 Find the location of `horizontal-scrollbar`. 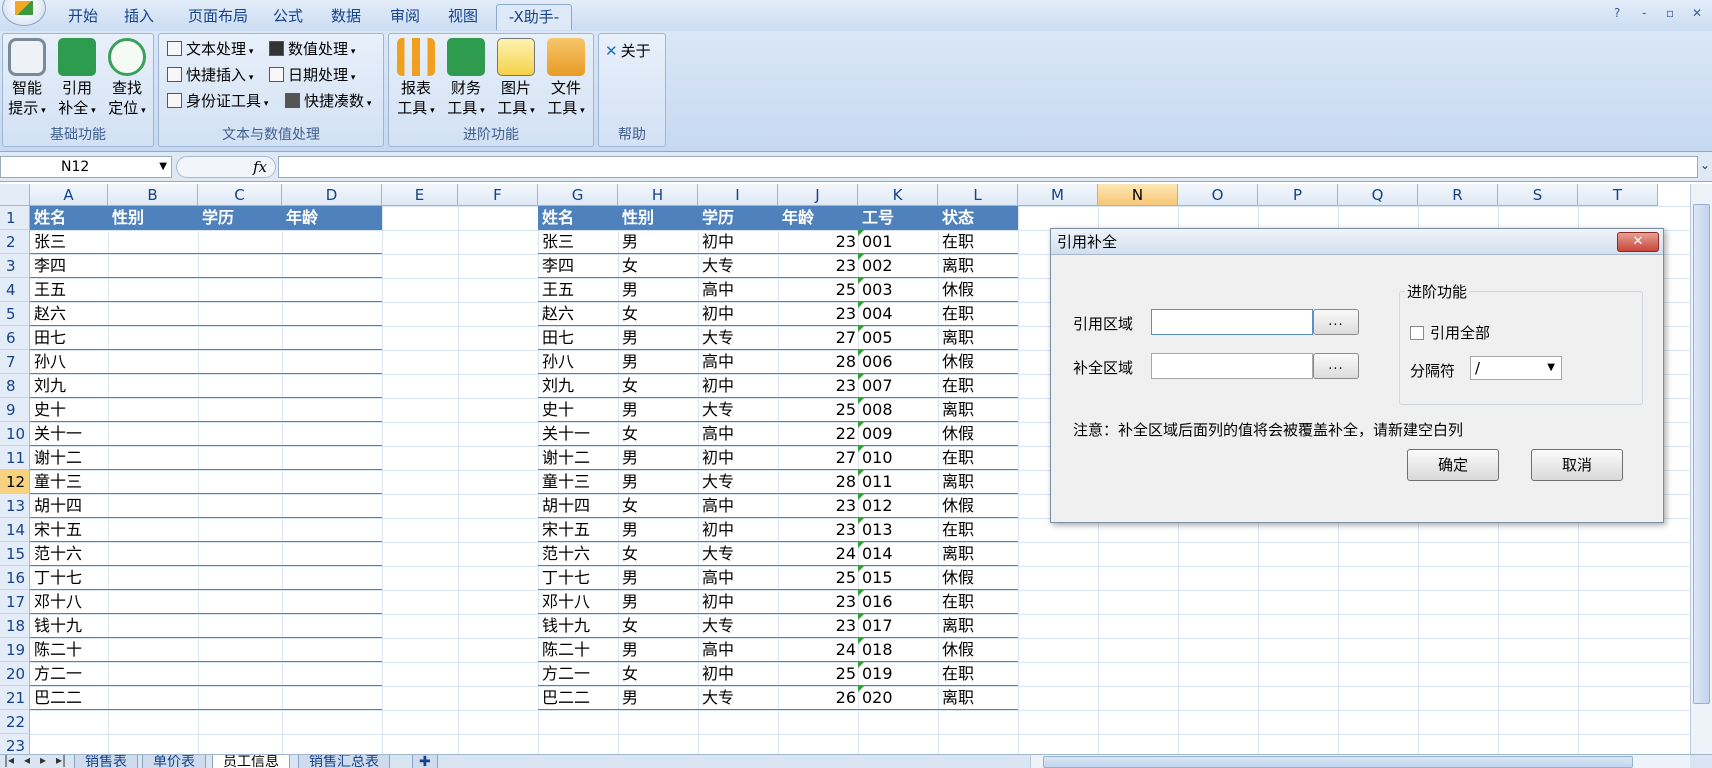

horizontal-scrollbar is located at coordinates (1360, 761).